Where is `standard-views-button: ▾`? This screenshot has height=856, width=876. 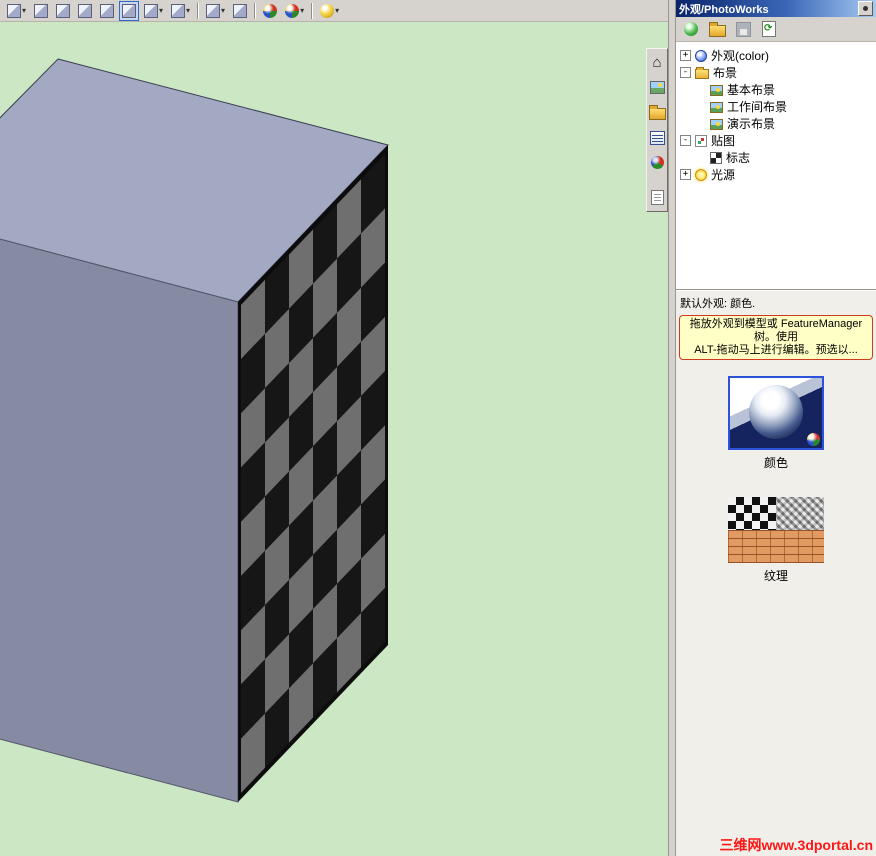
standard-views-button: ▾ is located at coordinates (215, 11).